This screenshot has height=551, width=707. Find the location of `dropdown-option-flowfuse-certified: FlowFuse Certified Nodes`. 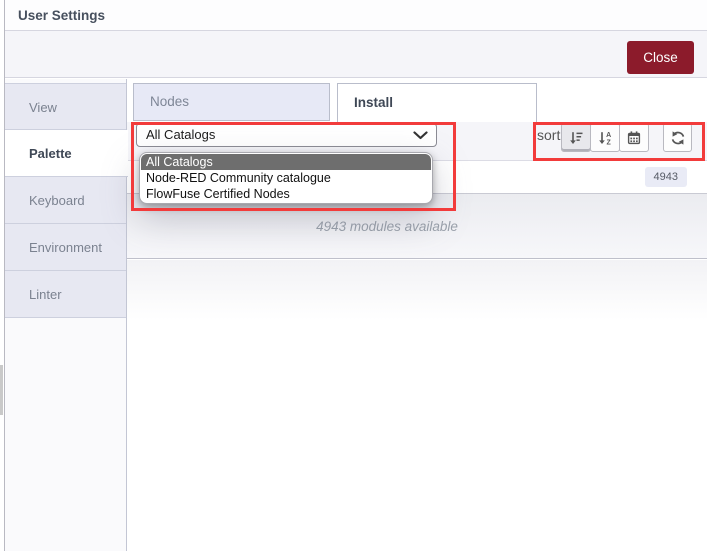

dropdown-option-flowfuse-certified: FlowFuse Certified Nodes is located at coordinates (286, 194).